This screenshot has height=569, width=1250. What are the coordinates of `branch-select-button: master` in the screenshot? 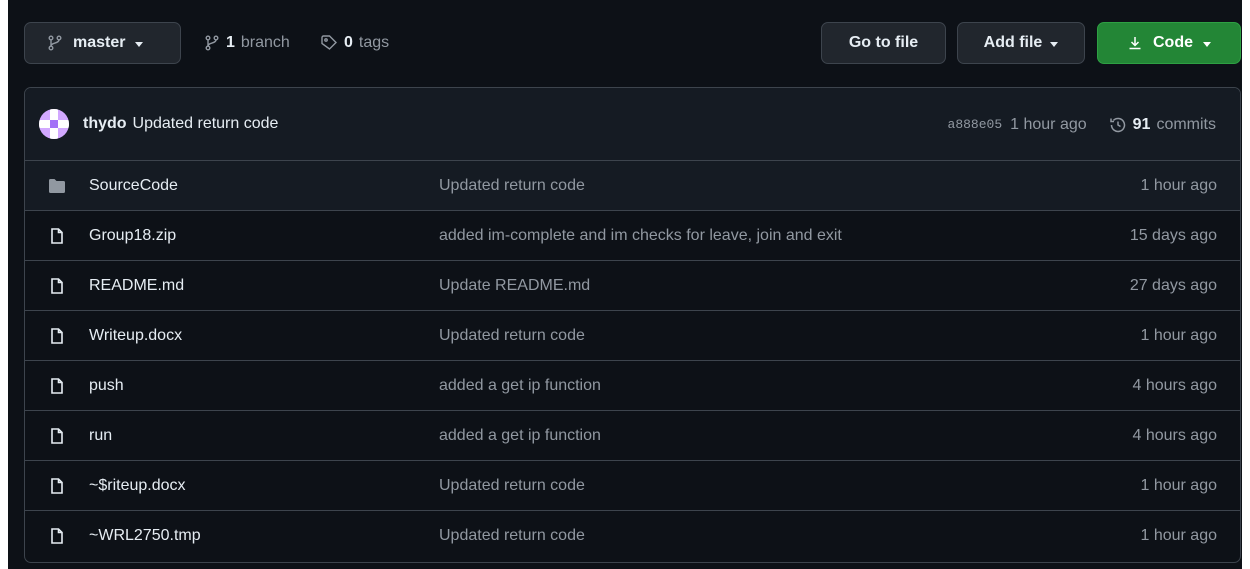 It's located at (102, 43).